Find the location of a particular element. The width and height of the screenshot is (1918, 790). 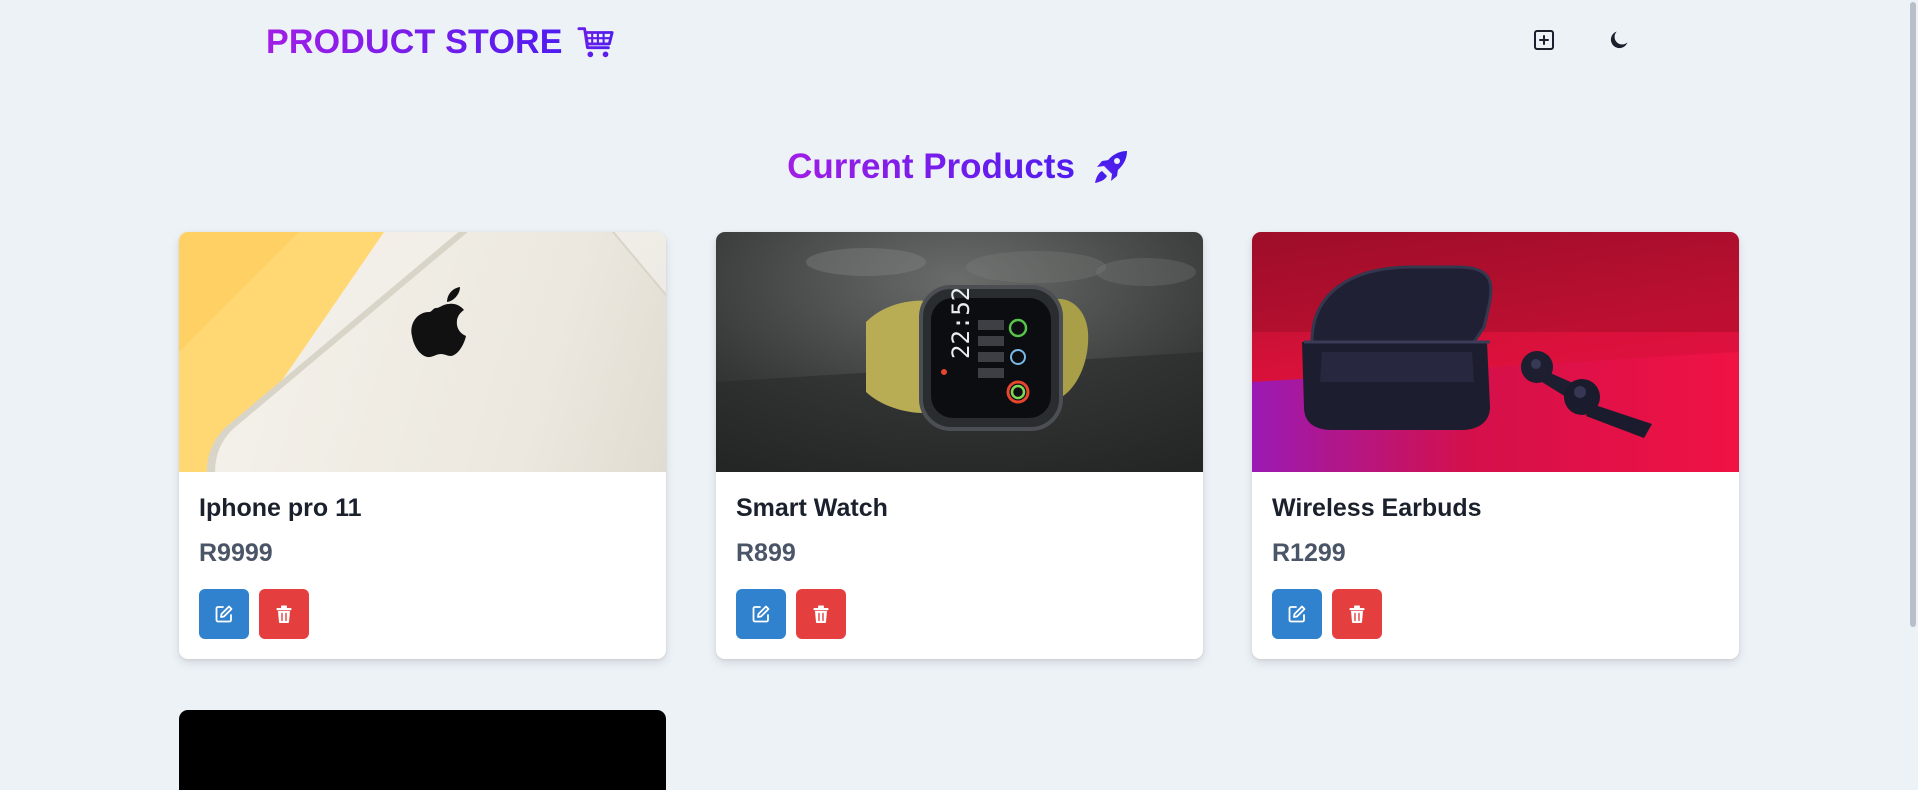

product-name: Iphone pro 11 is located at coordinates (280, 508).